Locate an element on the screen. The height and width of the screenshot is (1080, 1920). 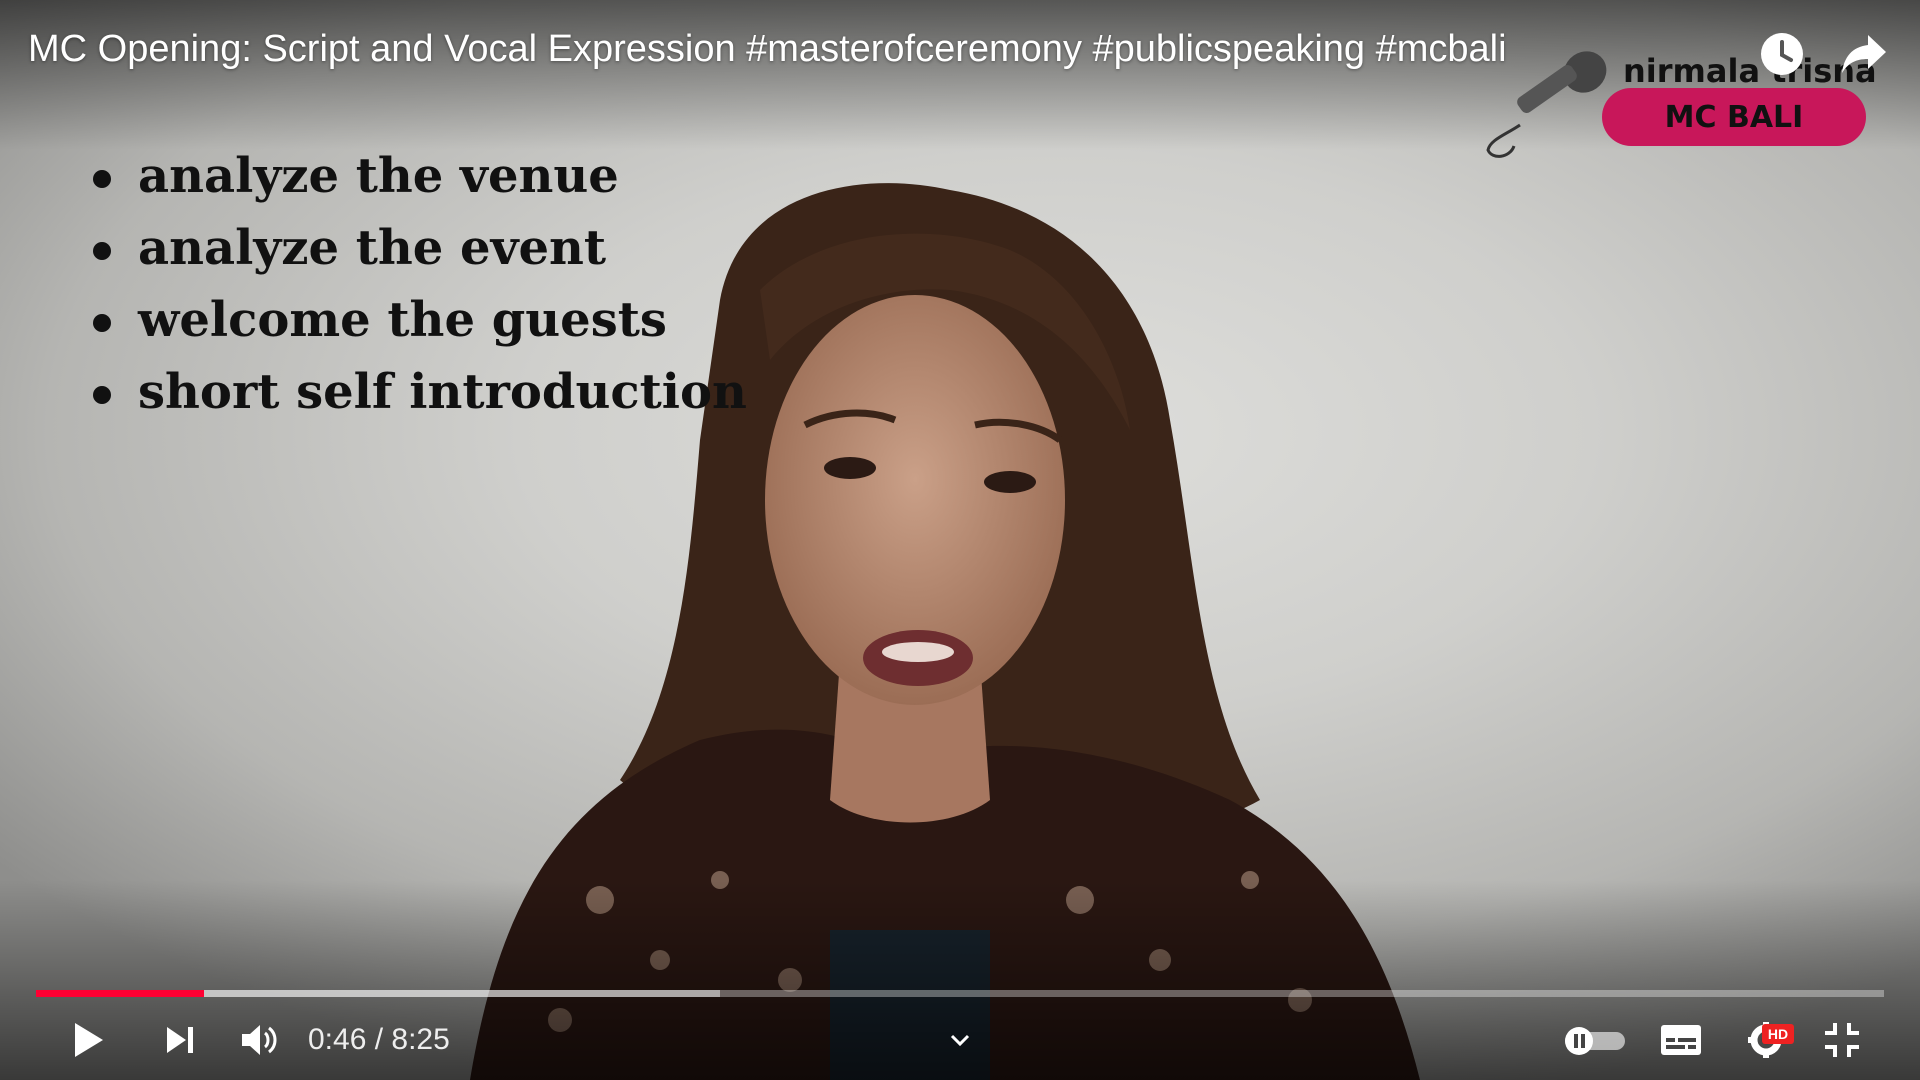
autoplay-toggle-icon is located at coordinates (1595, 1041).